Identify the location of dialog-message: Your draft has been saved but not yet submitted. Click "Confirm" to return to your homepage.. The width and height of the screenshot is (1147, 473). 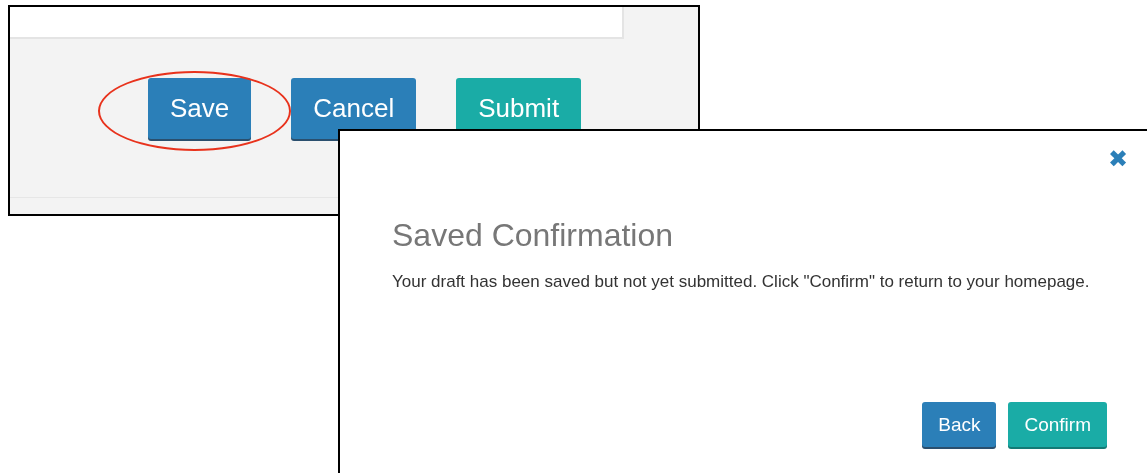
(741, 282).